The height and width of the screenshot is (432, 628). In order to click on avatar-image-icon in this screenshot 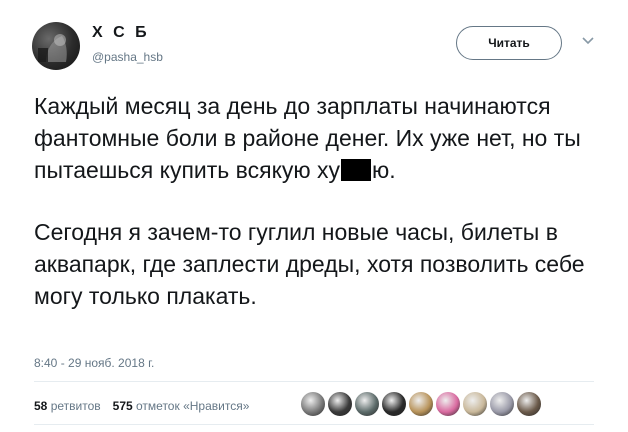, I will do `click(52, 48)`.